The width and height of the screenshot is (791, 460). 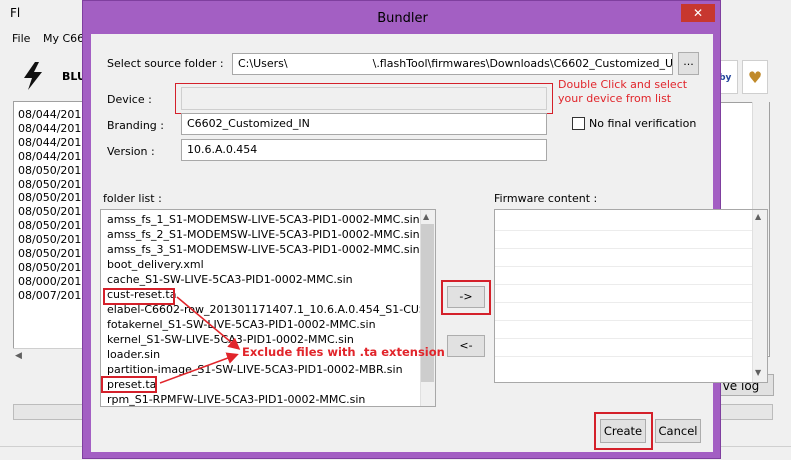 What do you see at coordinates (364, 98) in the screenshot?
I see `device-highlight-box` at bounding box center [364, 98].